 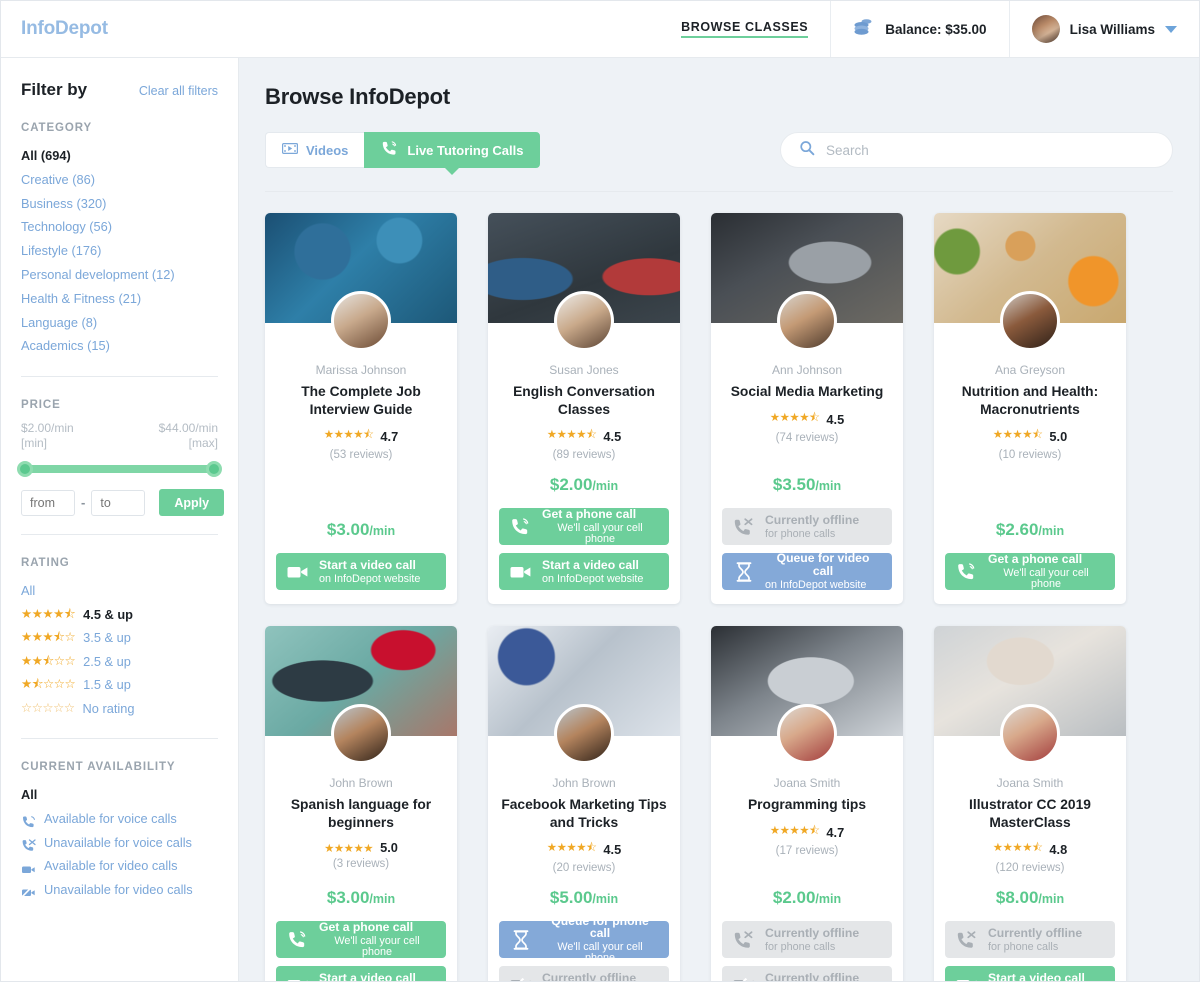 What do you see at coordinates (800, 946) in the screenshot?
I see `action-button-secondary-label: for phone calls` at bounding box center [800, 946].